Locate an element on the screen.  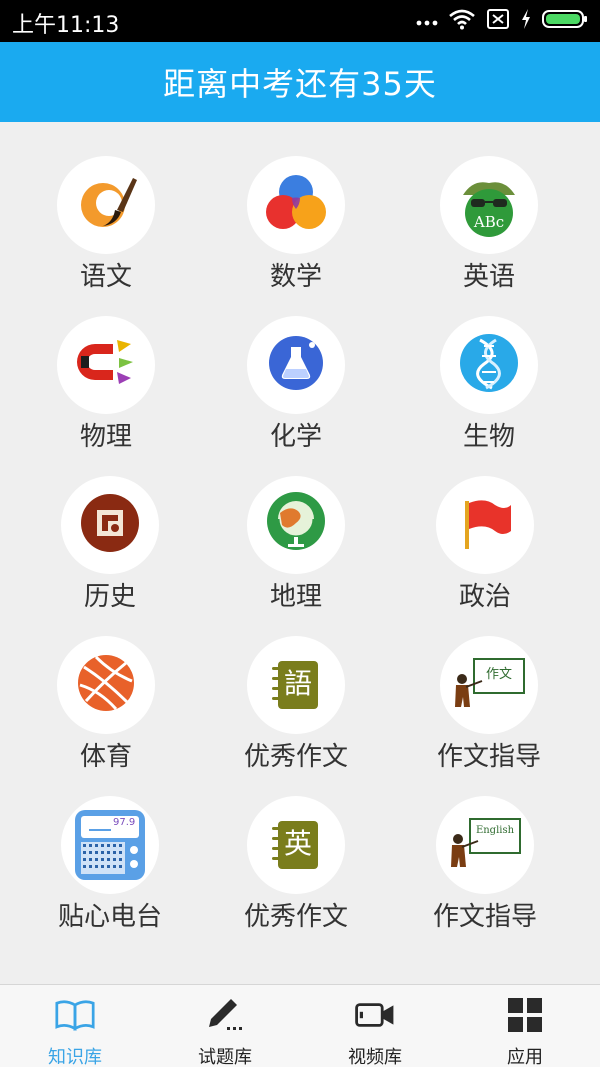
subject-item-radio: 97.9 贴心电台 is located at coordinates (110, 847).